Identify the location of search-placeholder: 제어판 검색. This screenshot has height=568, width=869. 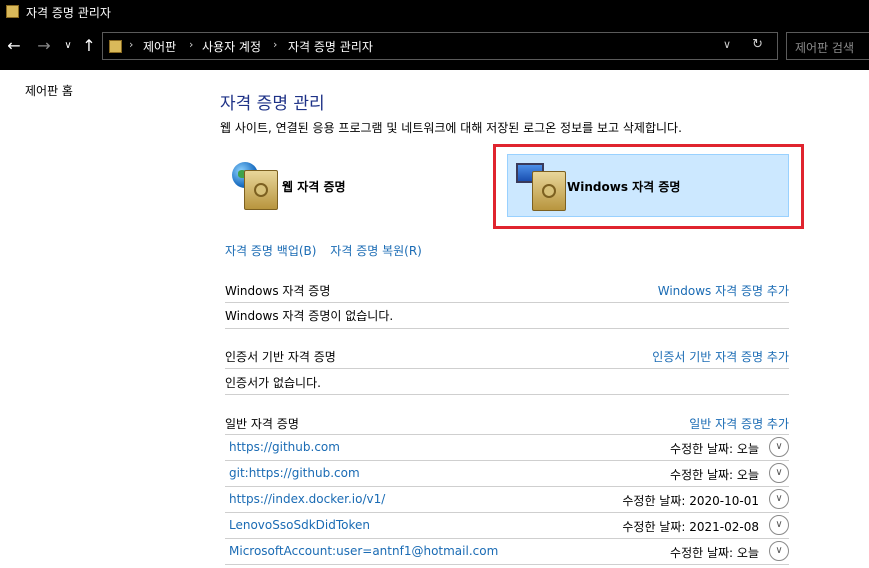
(825, 48).